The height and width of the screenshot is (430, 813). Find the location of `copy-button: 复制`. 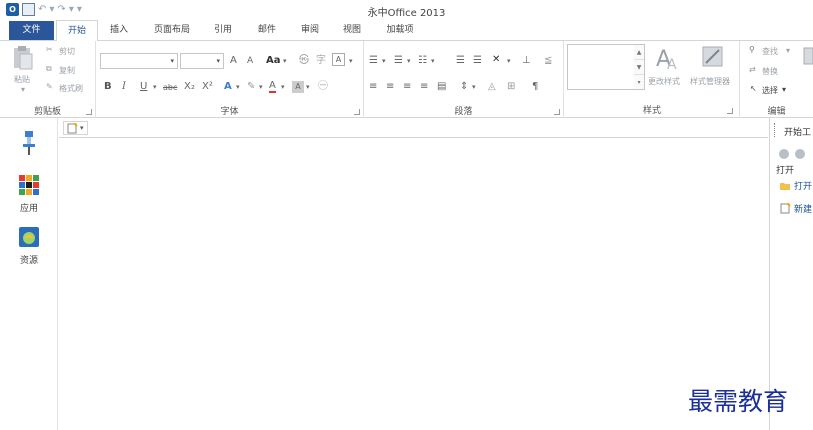

copy-button: 复制 is located at coordinates (67, 70).